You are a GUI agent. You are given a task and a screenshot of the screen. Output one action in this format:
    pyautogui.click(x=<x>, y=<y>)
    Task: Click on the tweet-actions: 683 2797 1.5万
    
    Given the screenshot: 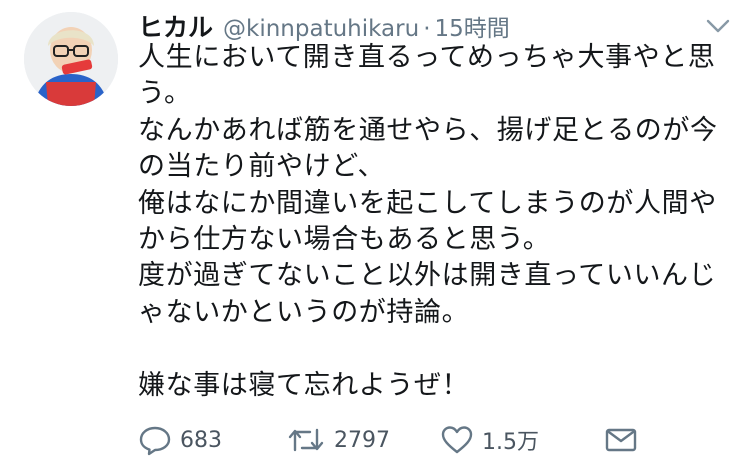 What is the action you would take?
    pyautogui.click(x=418, y=440)
    